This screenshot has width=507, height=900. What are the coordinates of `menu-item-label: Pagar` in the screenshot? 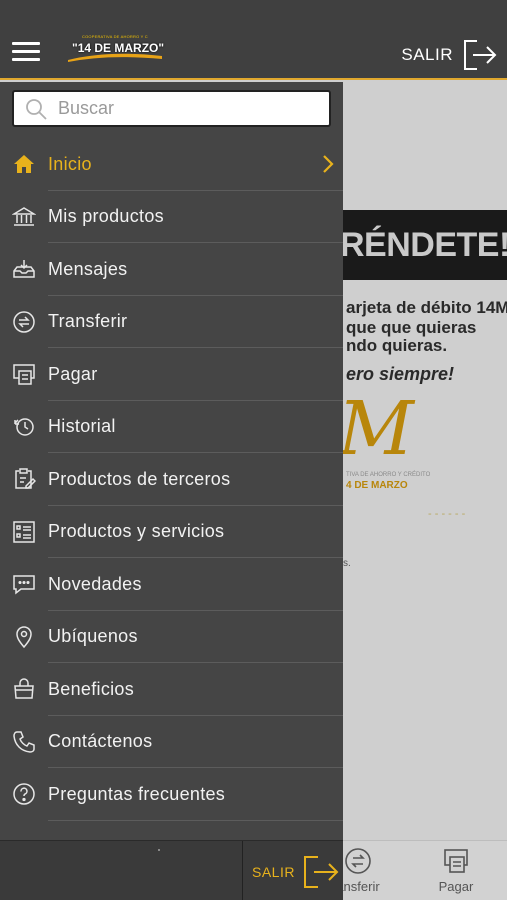 It's located at (73, 373).